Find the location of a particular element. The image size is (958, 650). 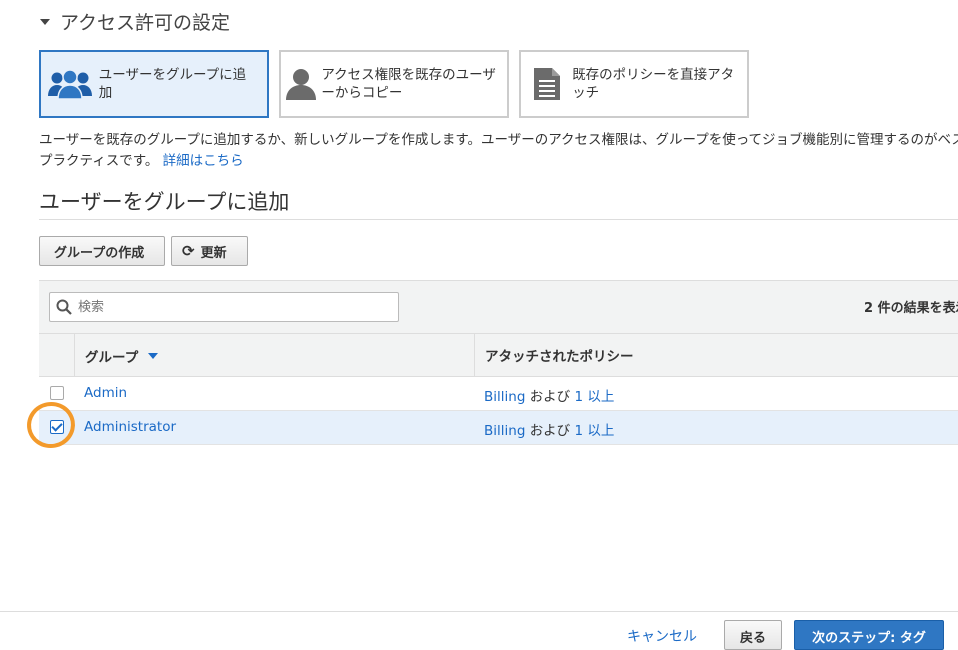

column-header-policy-label: アタッチされたポリシー is located at coordinates (559, 357).